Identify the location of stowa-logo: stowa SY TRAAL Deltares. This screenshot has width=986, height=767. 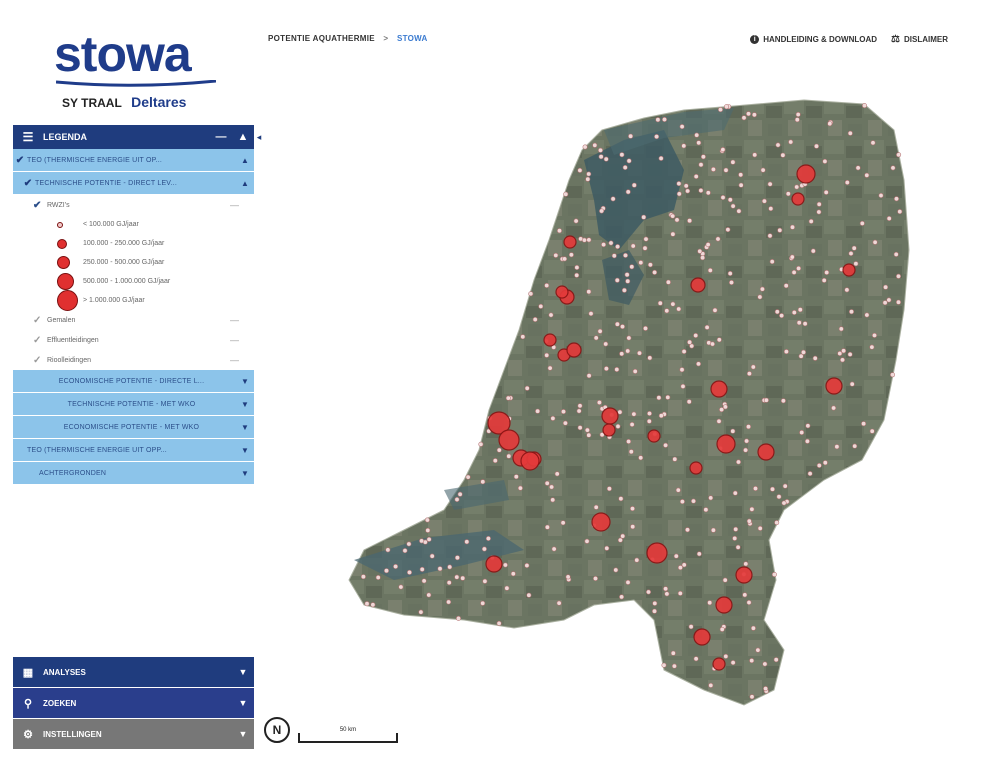
(140, 75).